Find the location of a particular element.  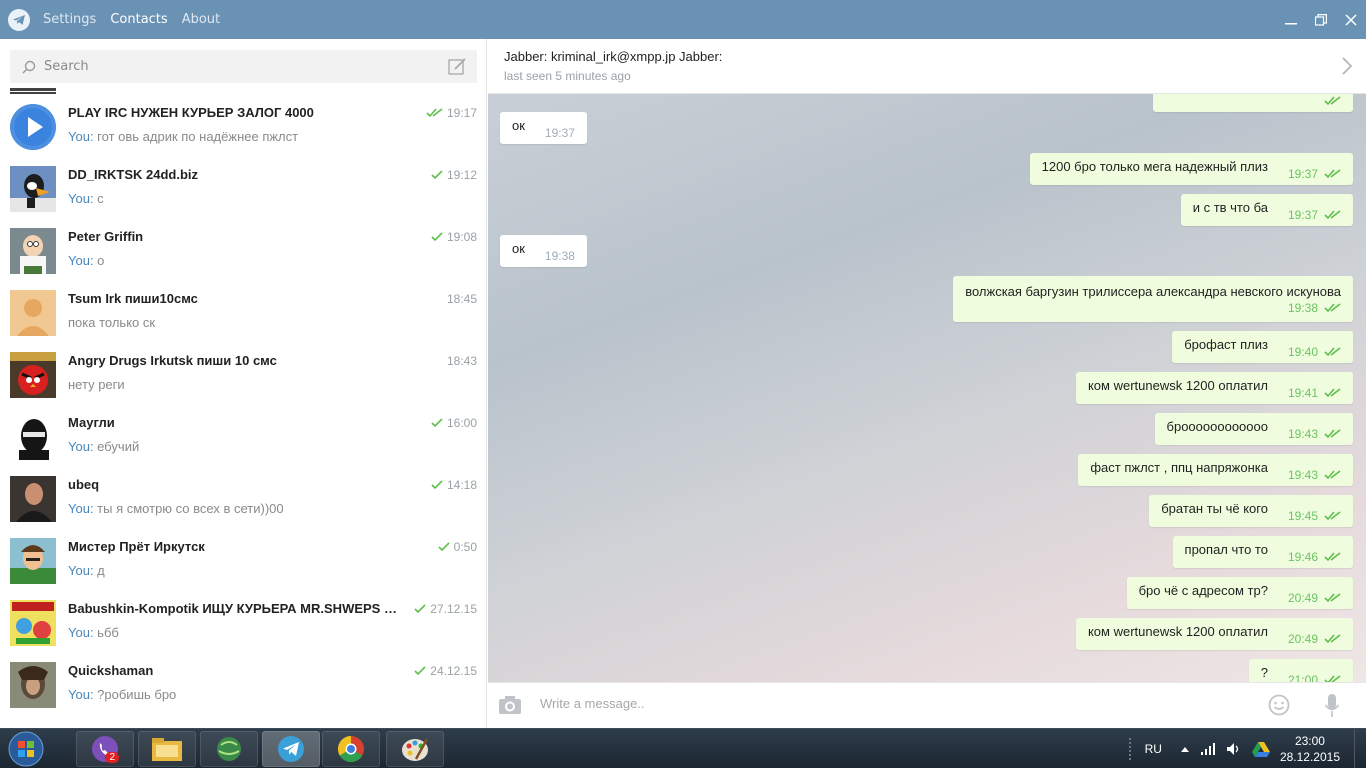

taskbar-paint is located at coordinates (415, 749).